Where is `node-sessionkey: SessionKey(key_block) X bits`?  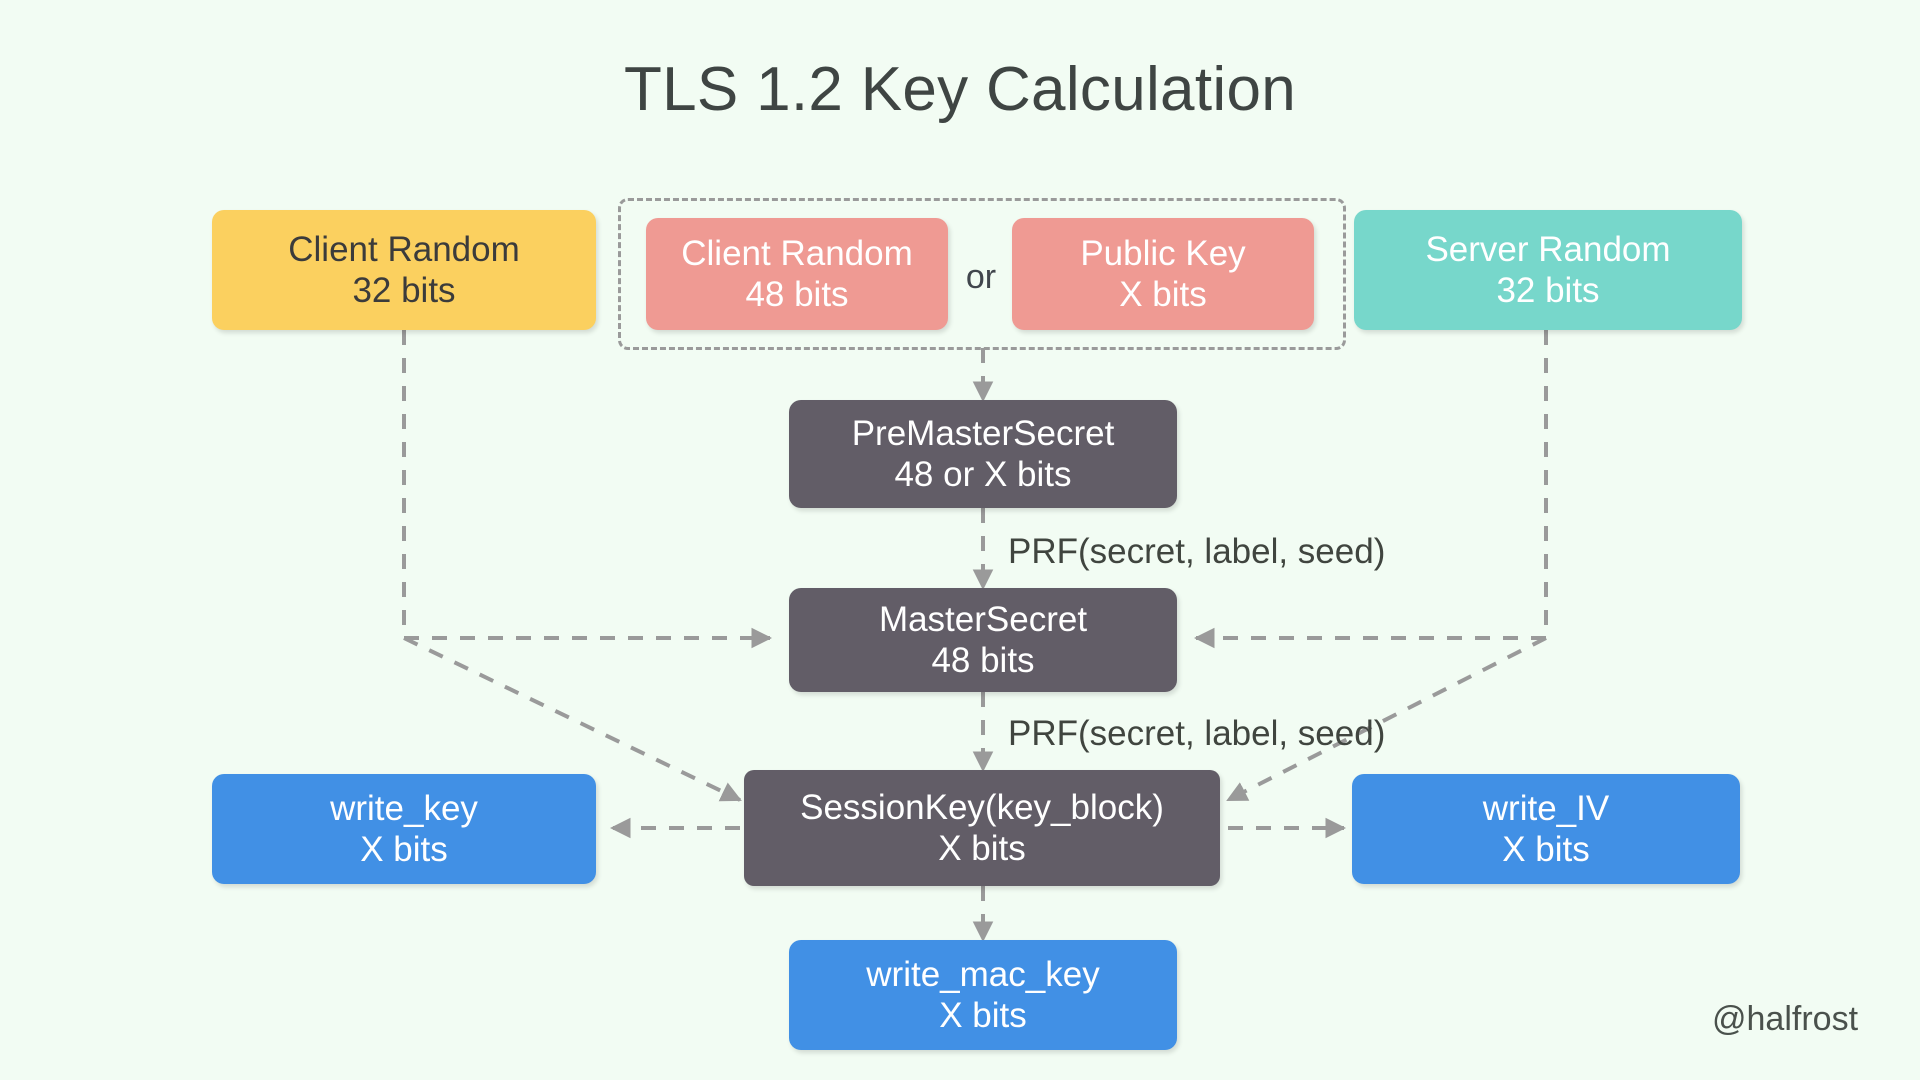
node-sessionkey: SessionKey(key_block) X bits is located at coordinates (982, 828).